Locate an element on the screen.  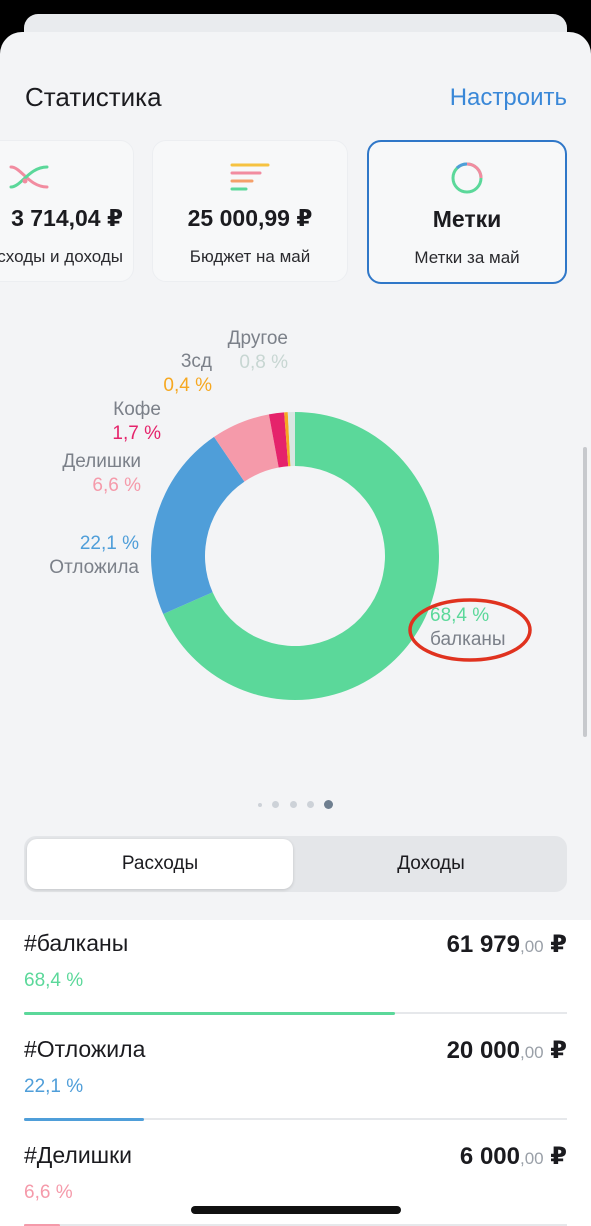
slice-name: Делишки is located at coordinates (101, 461).